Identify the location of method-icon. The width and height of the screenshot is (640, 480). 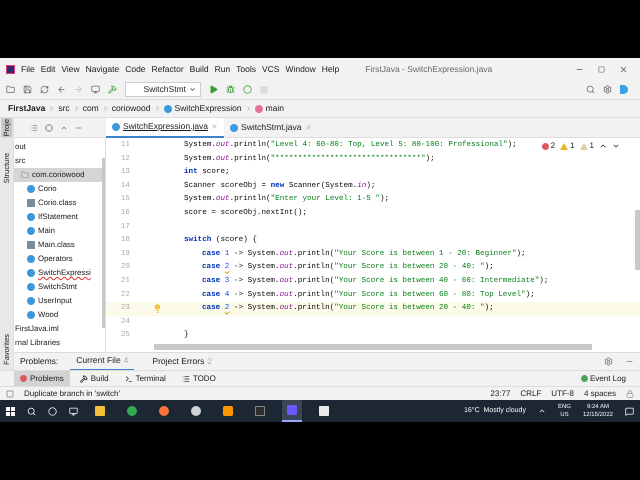
(258, 108).